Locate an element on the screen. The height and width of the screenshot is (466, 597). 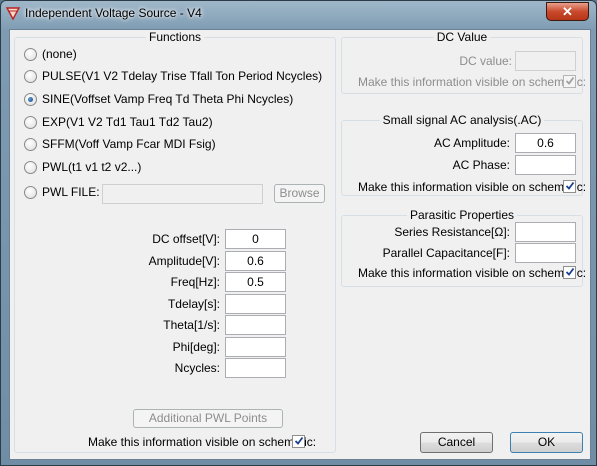
close-button: ✕ is located at coordinates (567, 11).